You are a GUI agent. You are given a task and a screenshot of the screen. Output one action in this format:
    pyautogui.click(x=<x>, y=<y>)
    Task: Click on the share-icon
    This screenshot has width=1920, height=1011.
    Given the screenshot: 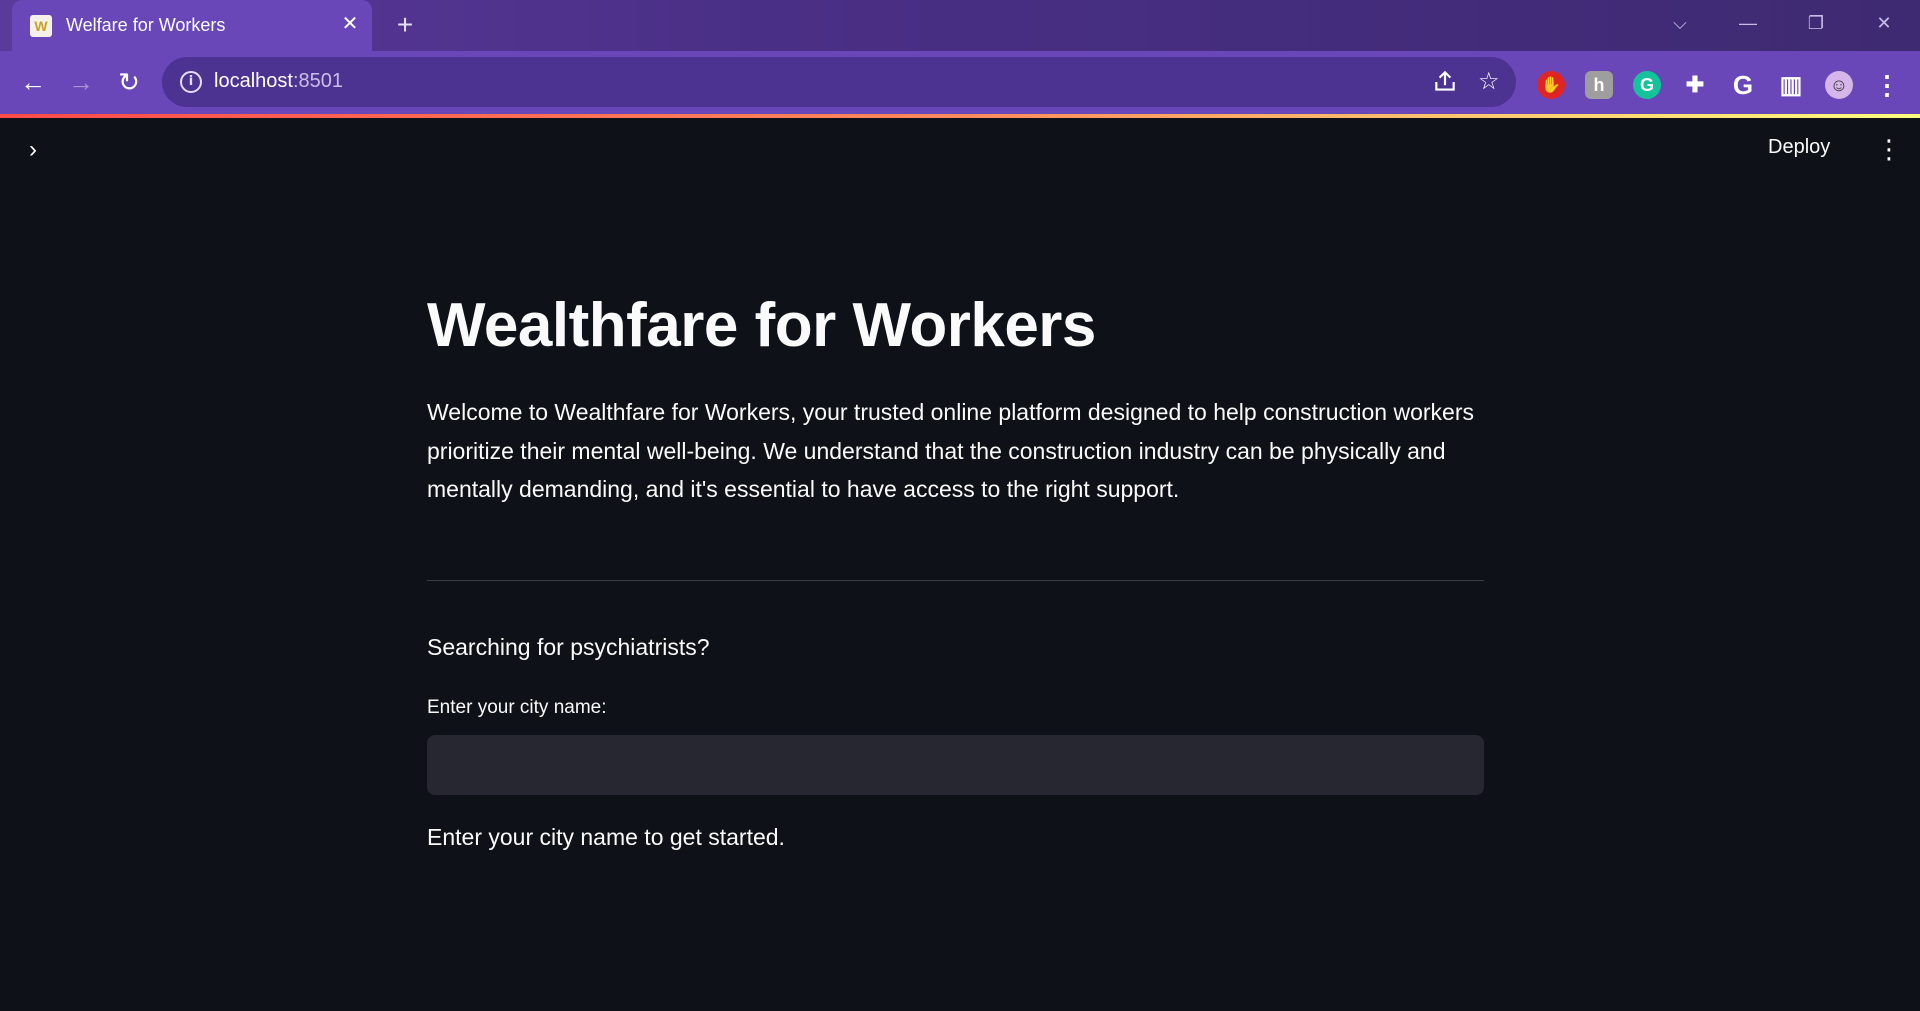 What is the action you would take?
    pyautogui.click(x=1445, y=82)
    